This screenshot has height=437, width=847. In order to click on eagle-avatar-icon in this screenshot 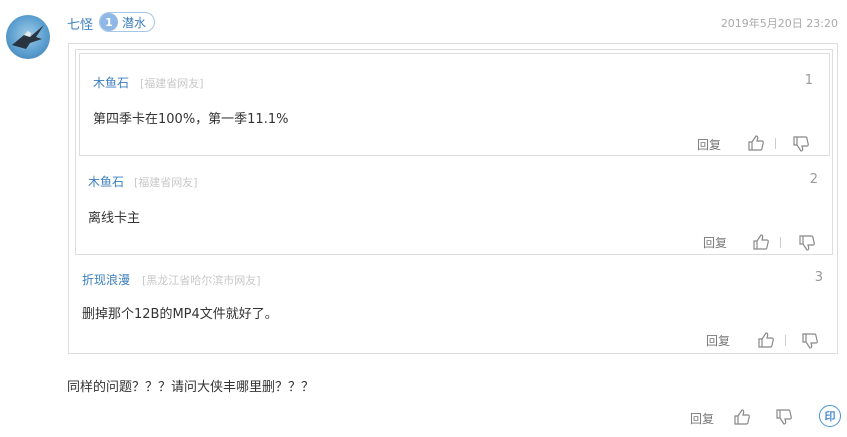, I will do `click(28, 37)`.